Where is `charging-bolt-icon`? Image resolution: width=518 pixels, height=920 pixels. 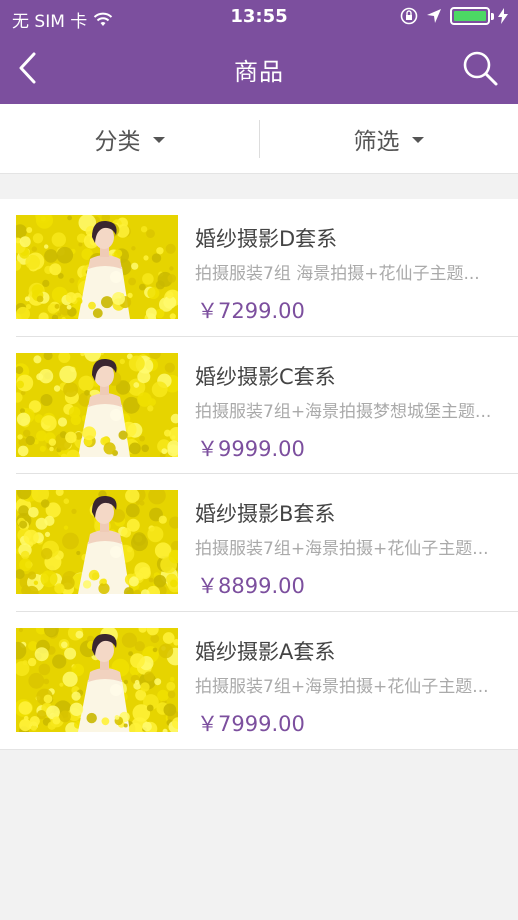 charging-bolt-icon is located at coordinates (503, 16).